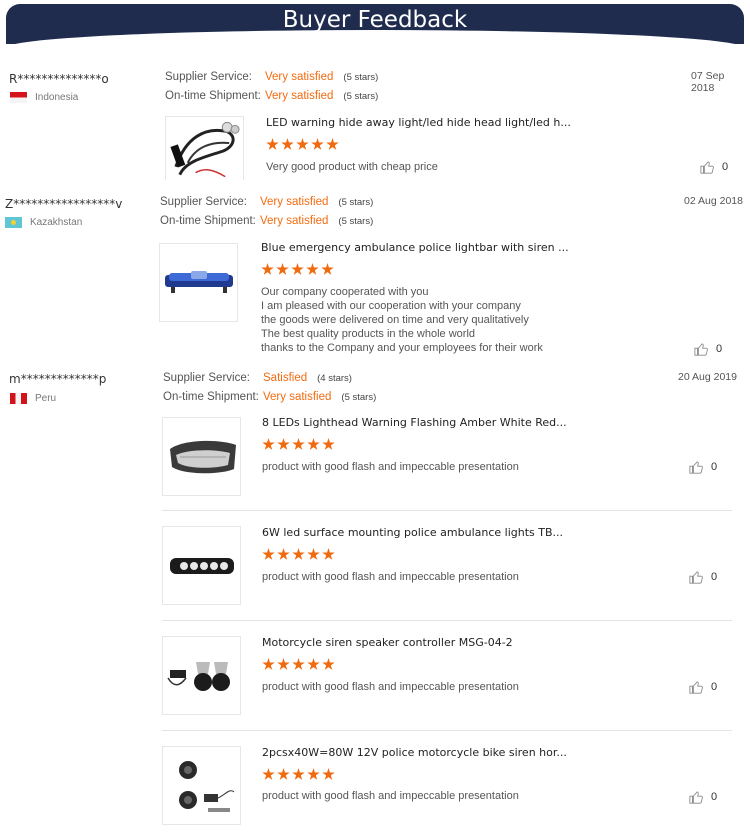  Describe the element at coordinates (708, 82) in the screenshot. I see `review-date: 07 Sep 2018` at that location.